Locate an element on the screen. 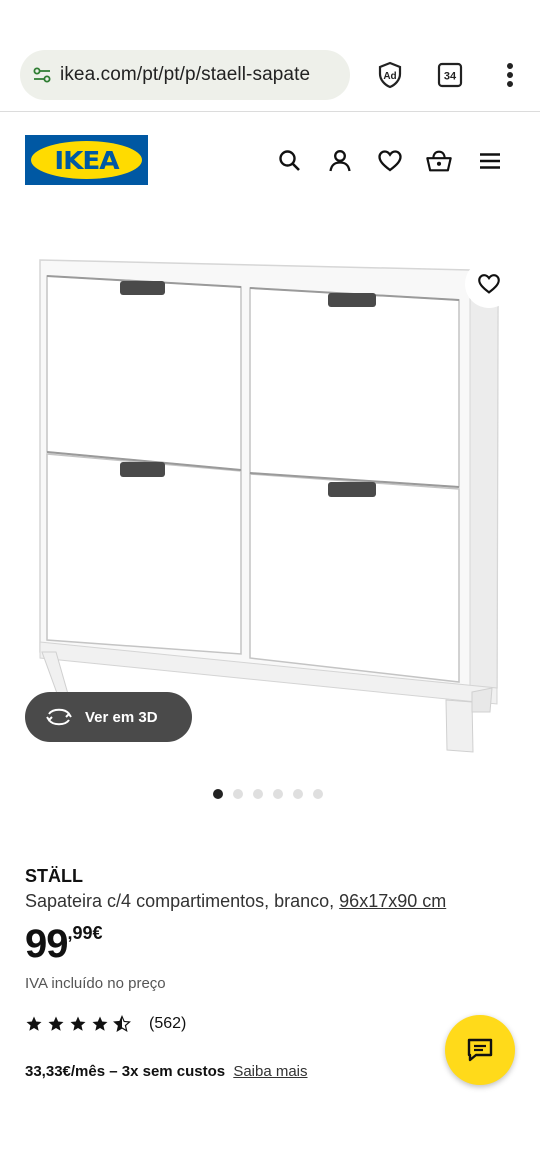 Image resolution: width=540 pixels, height=1170 pixels. price-integer: 99 is located at coordinates (46, 944).